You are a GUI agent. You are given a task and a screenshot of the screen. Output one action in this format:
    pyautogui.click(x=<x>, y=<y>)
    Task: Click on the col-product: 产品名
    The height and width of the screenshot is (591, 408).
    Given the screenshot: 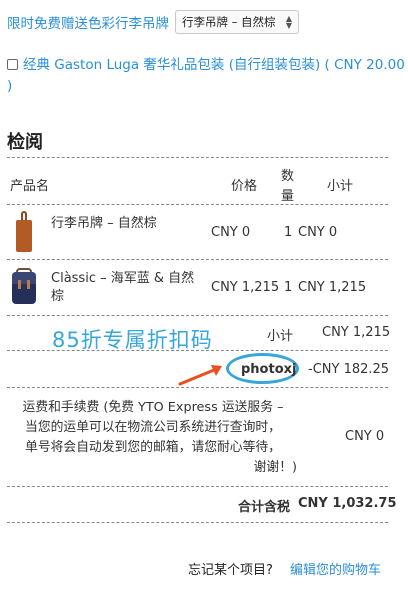 What is the action you would take?
    pyautogui.click(x=30, y=186)
    